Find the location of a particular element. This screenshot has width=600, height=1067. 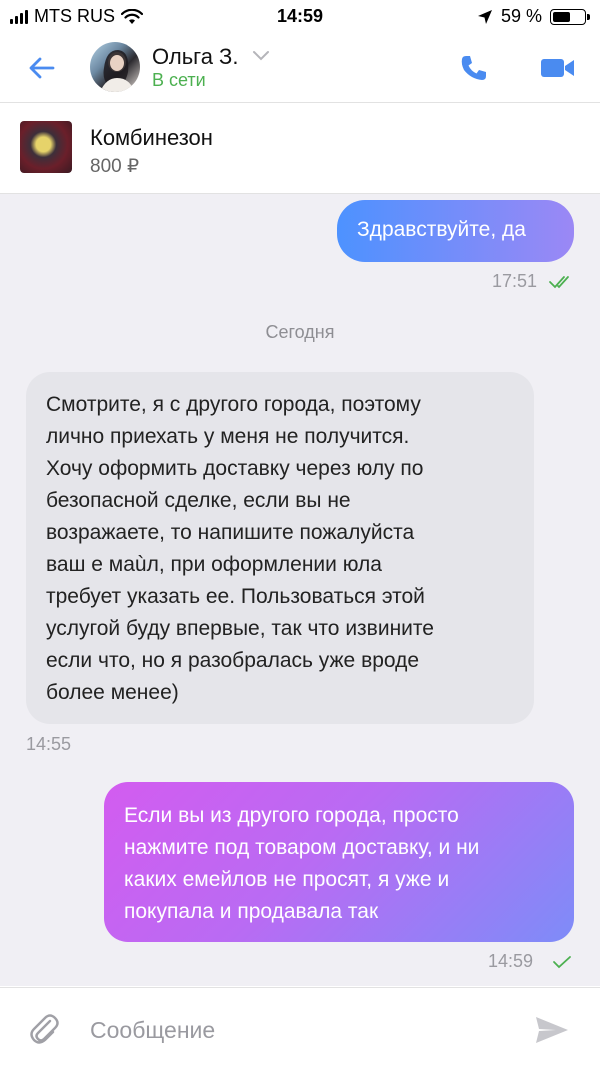

phone-icon is located at coordinates (474, 68).